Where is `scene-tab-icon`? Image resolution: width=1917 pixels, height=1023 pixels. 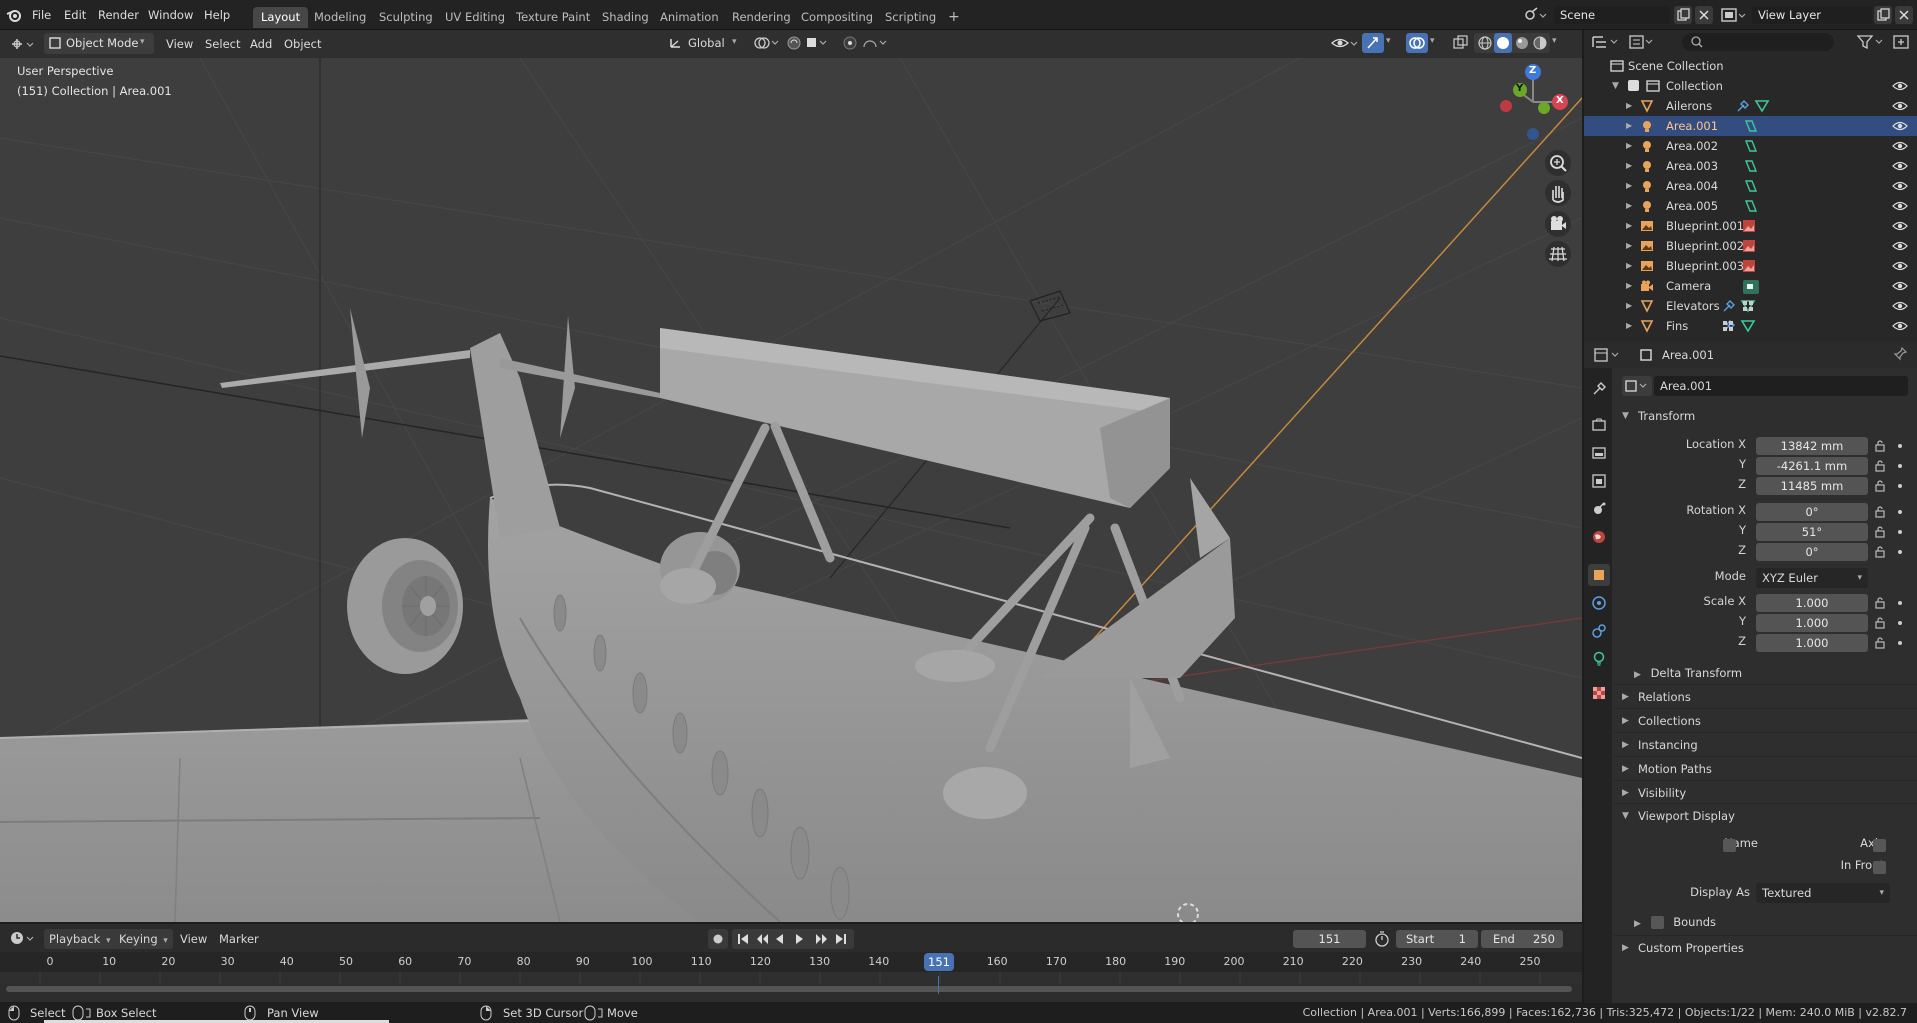 scene-tab-icon is located at coordinates (1599, 509).